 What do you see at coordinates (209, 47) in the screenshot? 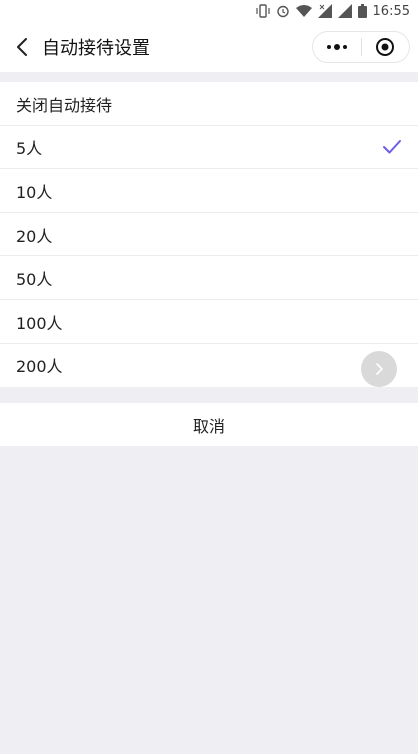
I see `nav-bar: 自动接待设置` at bounding box center [209, 47].